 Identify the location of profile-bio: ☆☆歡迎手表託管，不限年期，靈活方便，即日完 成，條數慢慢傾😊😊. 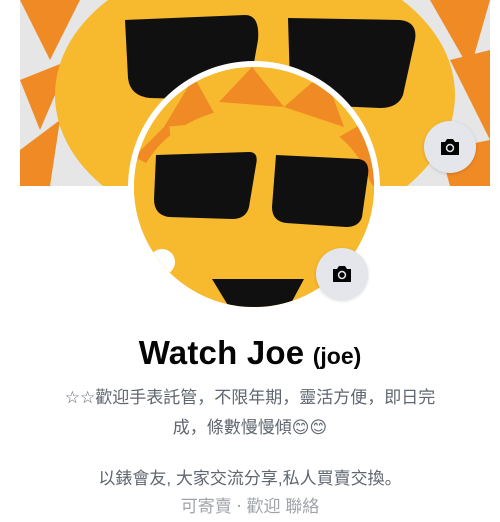
(250, 413).